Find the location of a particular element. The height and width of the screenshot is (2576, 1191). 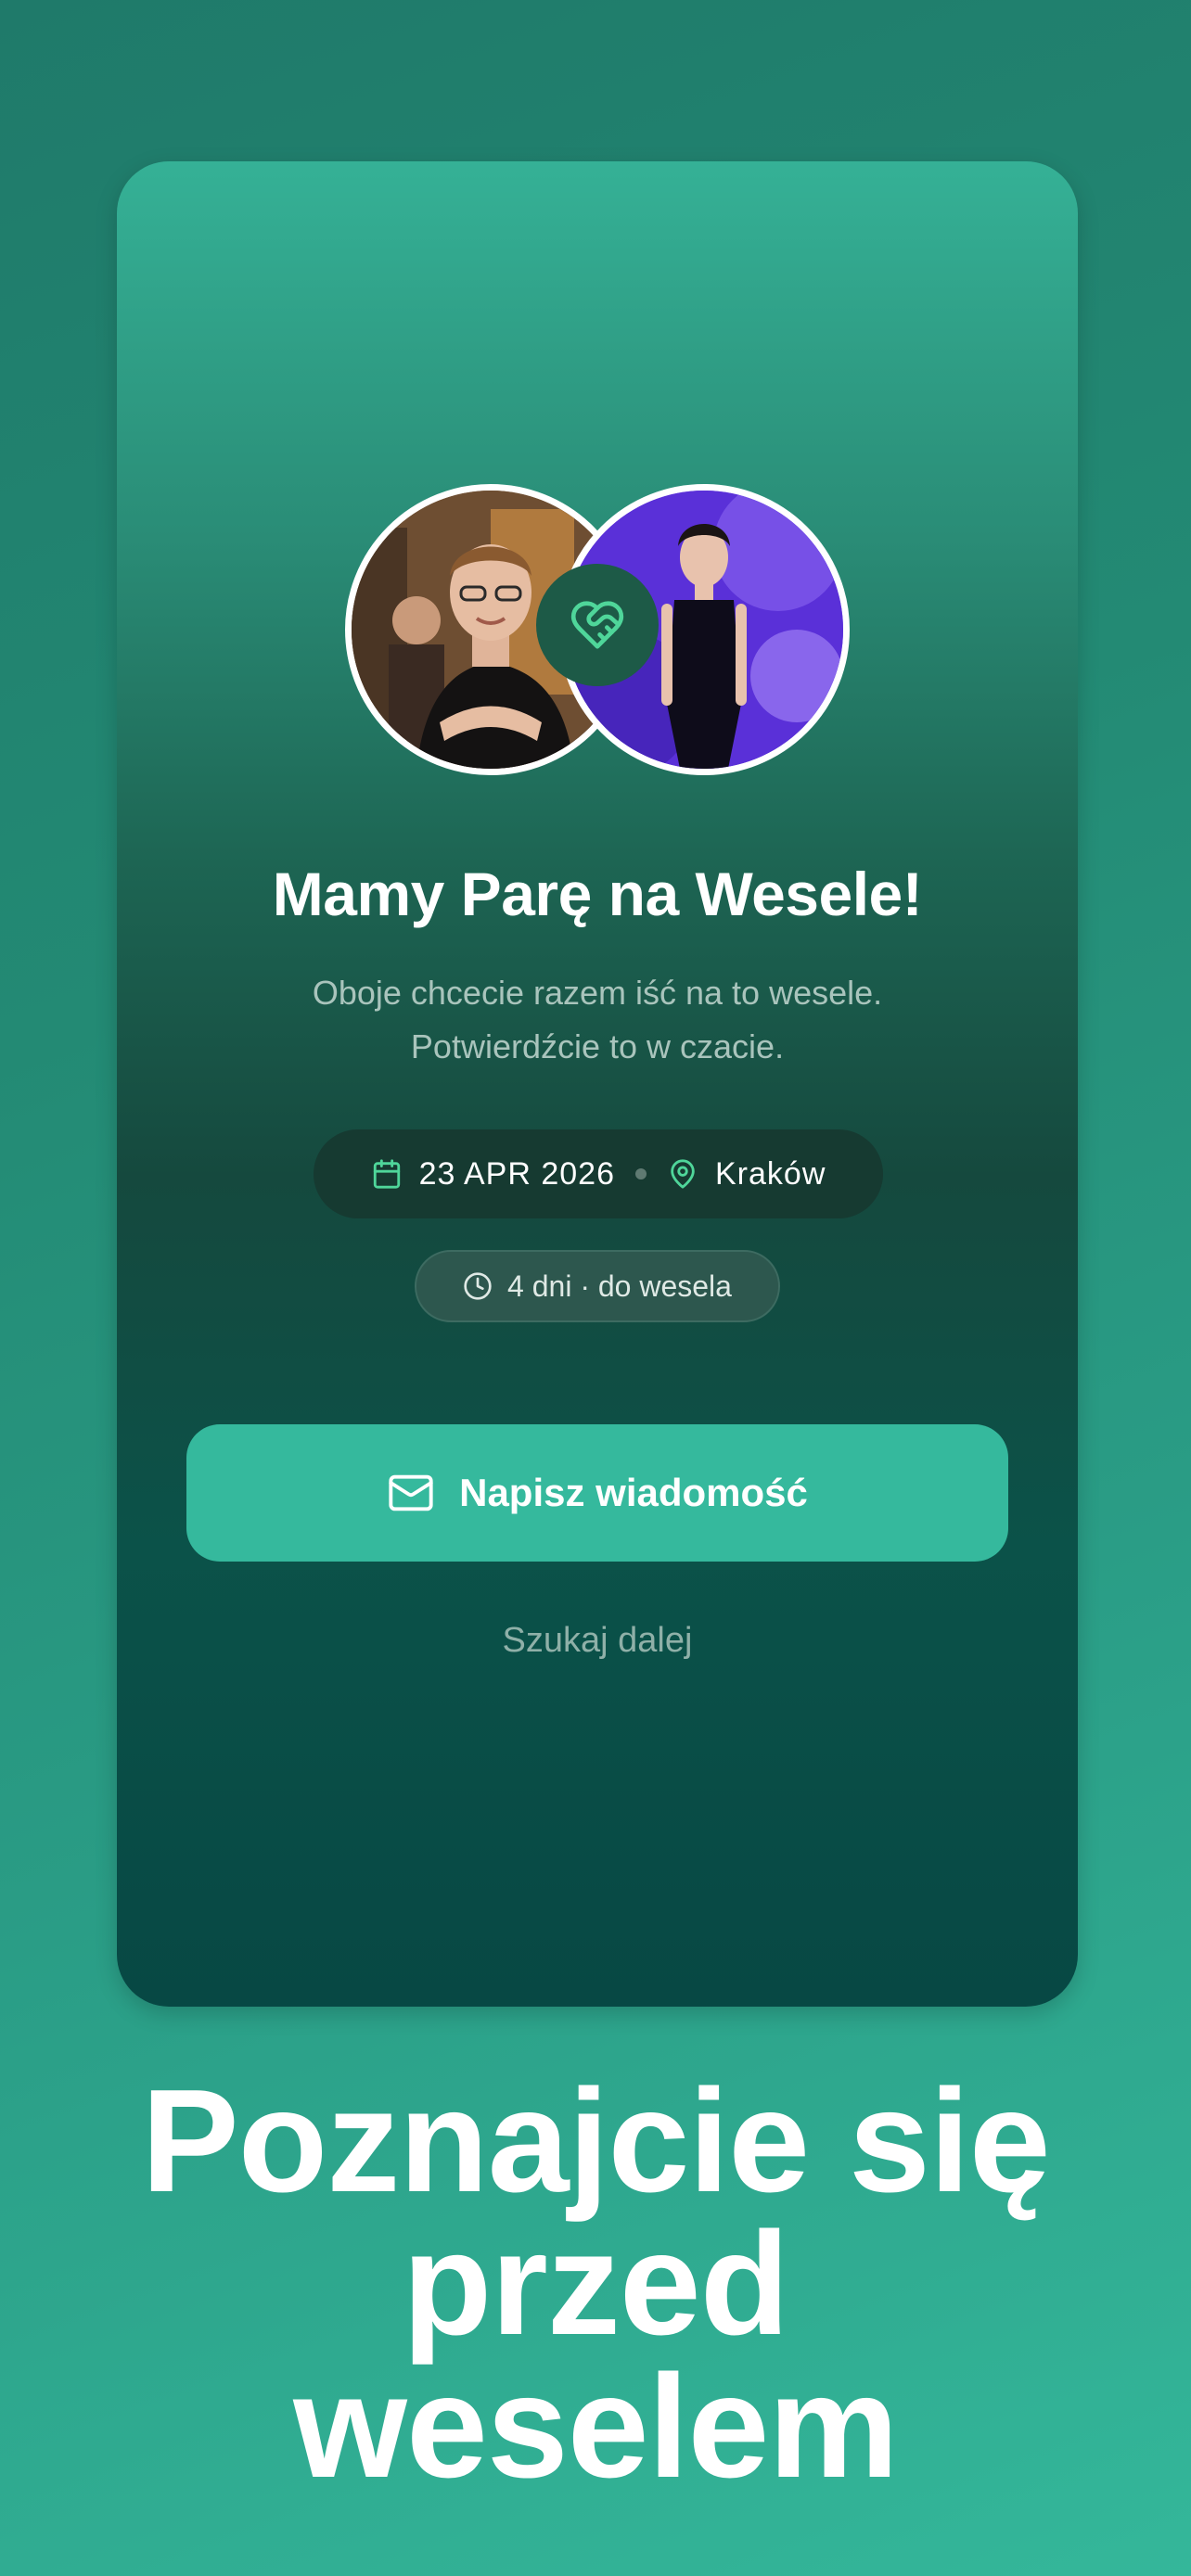

keep-searching-link: Szukaj dalej is located at coordinates (597, 1641).